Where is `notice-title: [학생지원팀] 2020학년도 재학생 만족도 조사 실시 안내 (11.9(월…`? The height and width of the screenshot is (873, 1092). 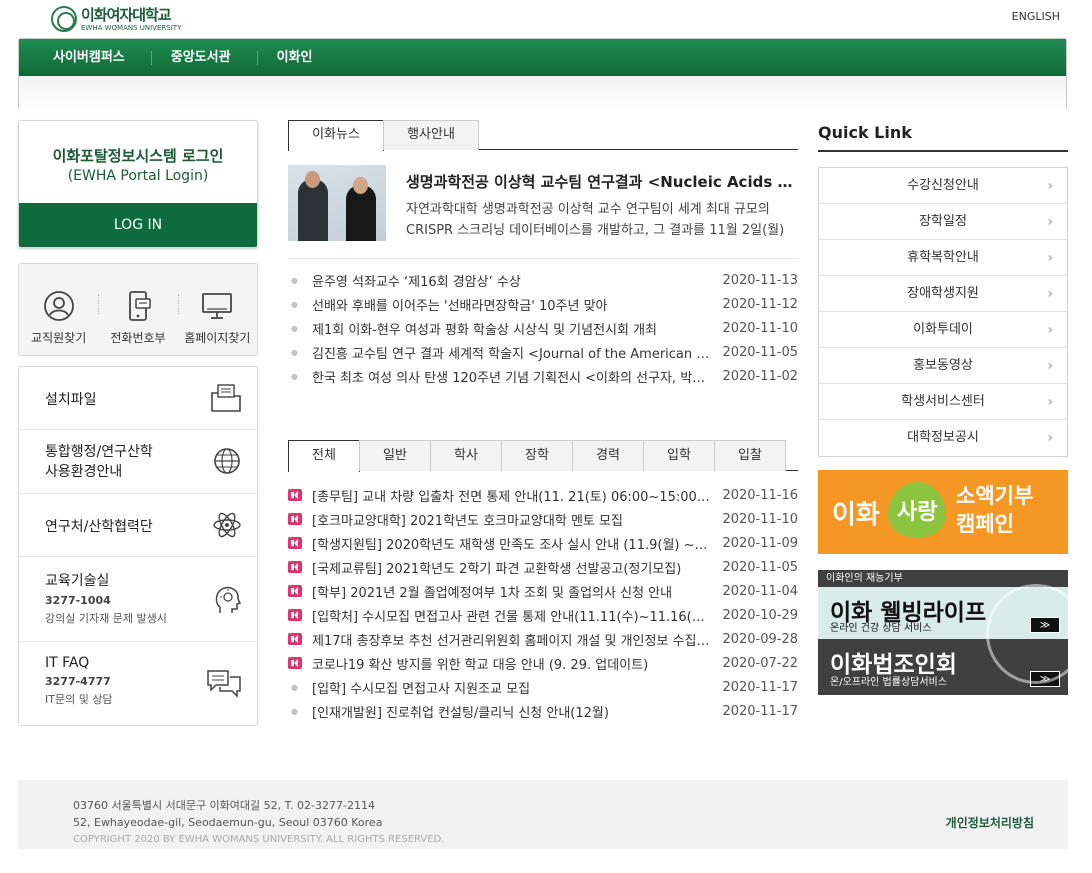 notice-title: [학생지원팀] 2020학년도 재학생 만족도 조사 실시 안내 (11.9(월… is located at coordinates (516, 543).